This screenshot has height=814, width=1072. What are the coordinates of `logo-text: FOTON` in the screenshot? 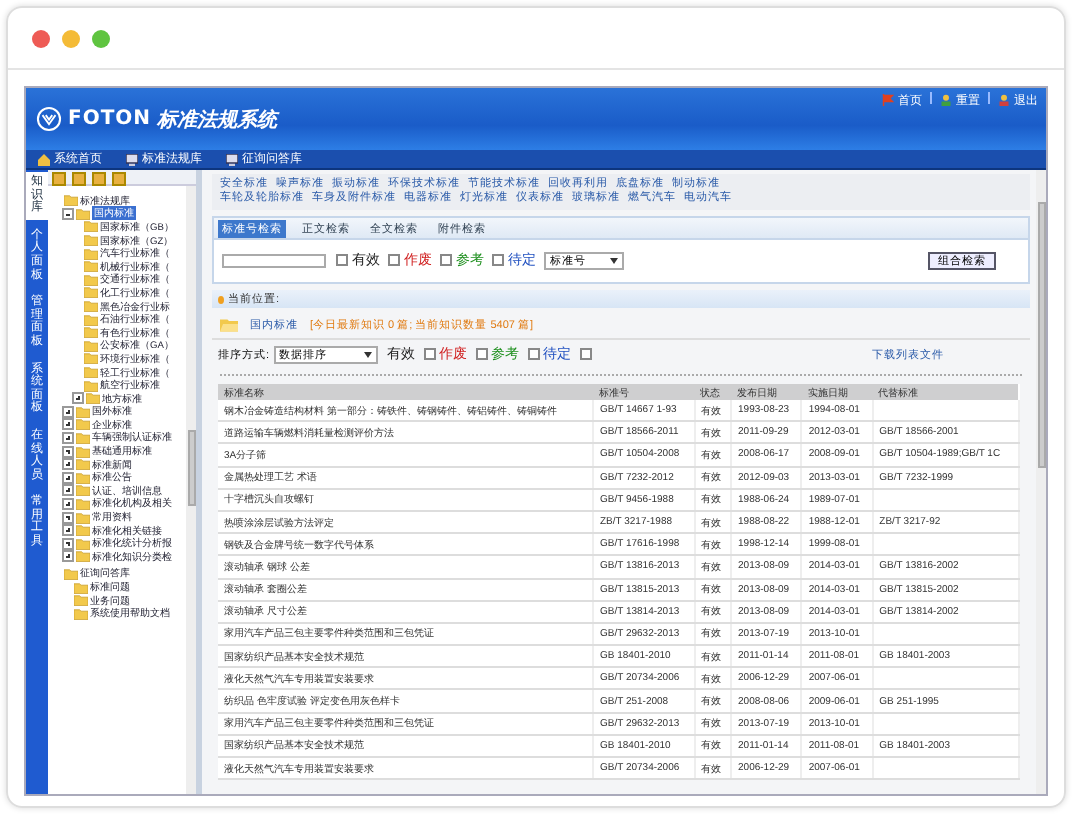 It's located at (110, 119).